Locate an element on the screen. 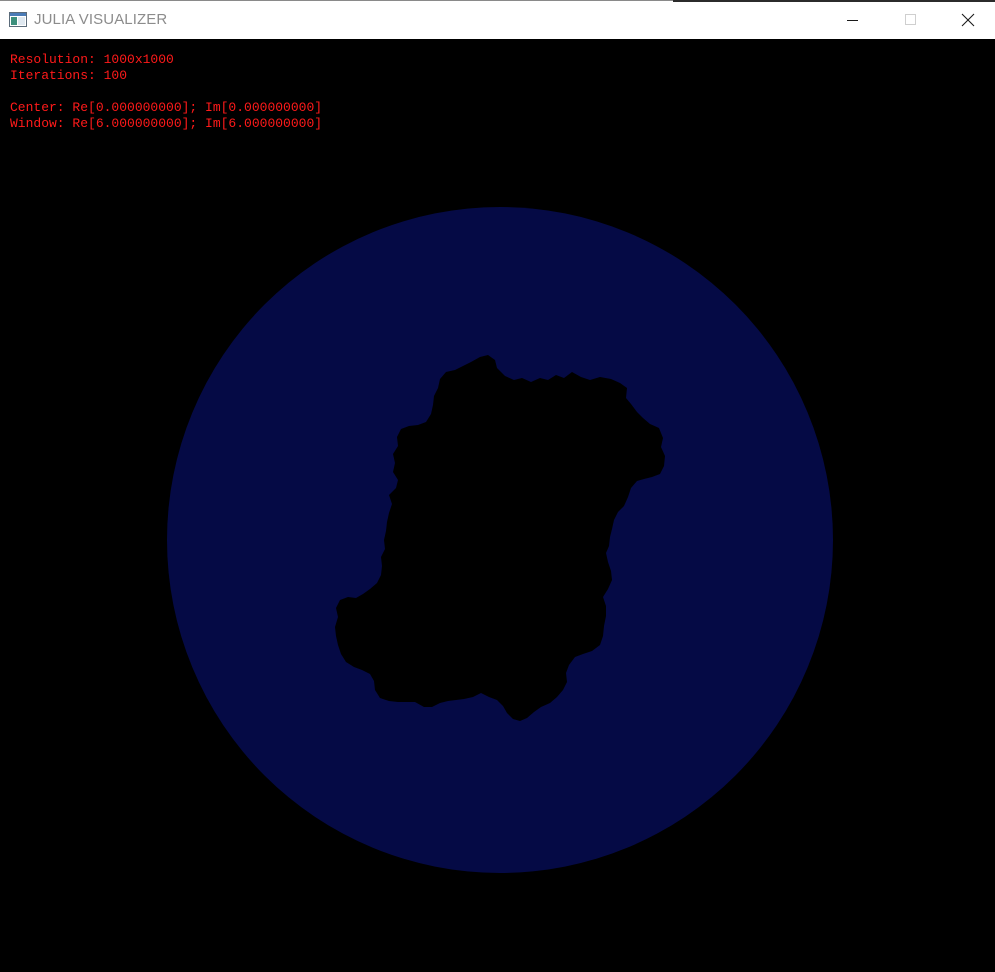  minimize-button is located at coordinates (853, 20).